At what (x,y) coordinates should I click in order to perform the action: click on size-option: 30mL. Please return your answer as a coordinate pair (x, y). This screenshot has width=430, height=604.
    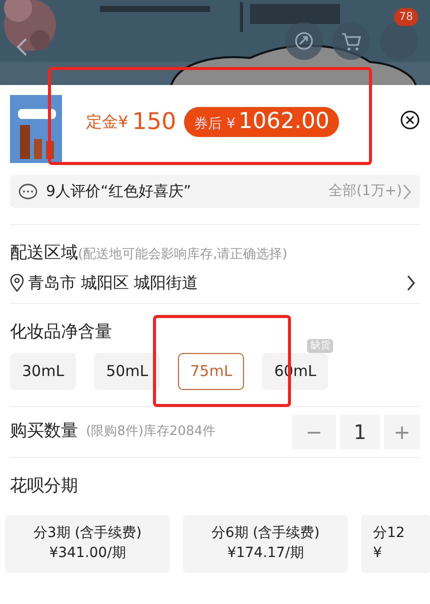
    Looking at the image, I should click on (43, 371).